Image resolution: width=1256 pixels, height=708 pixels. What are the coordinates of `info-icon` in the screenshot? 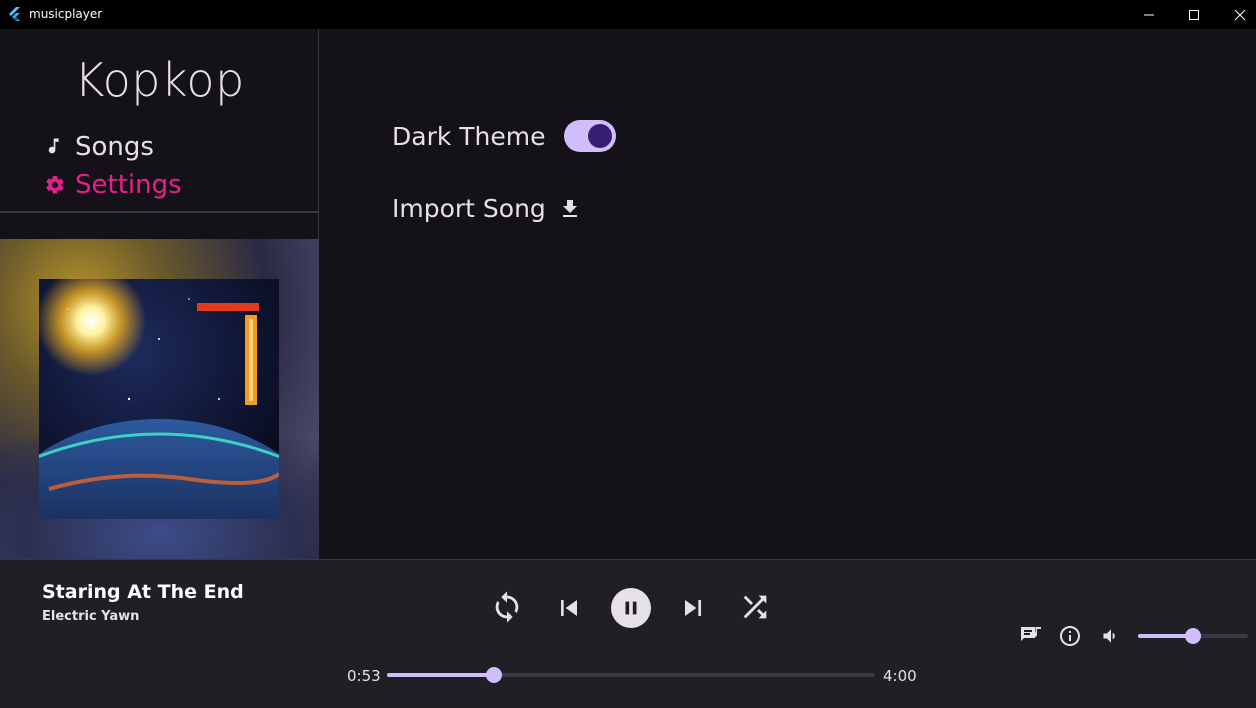 It's located at (1070, 636).